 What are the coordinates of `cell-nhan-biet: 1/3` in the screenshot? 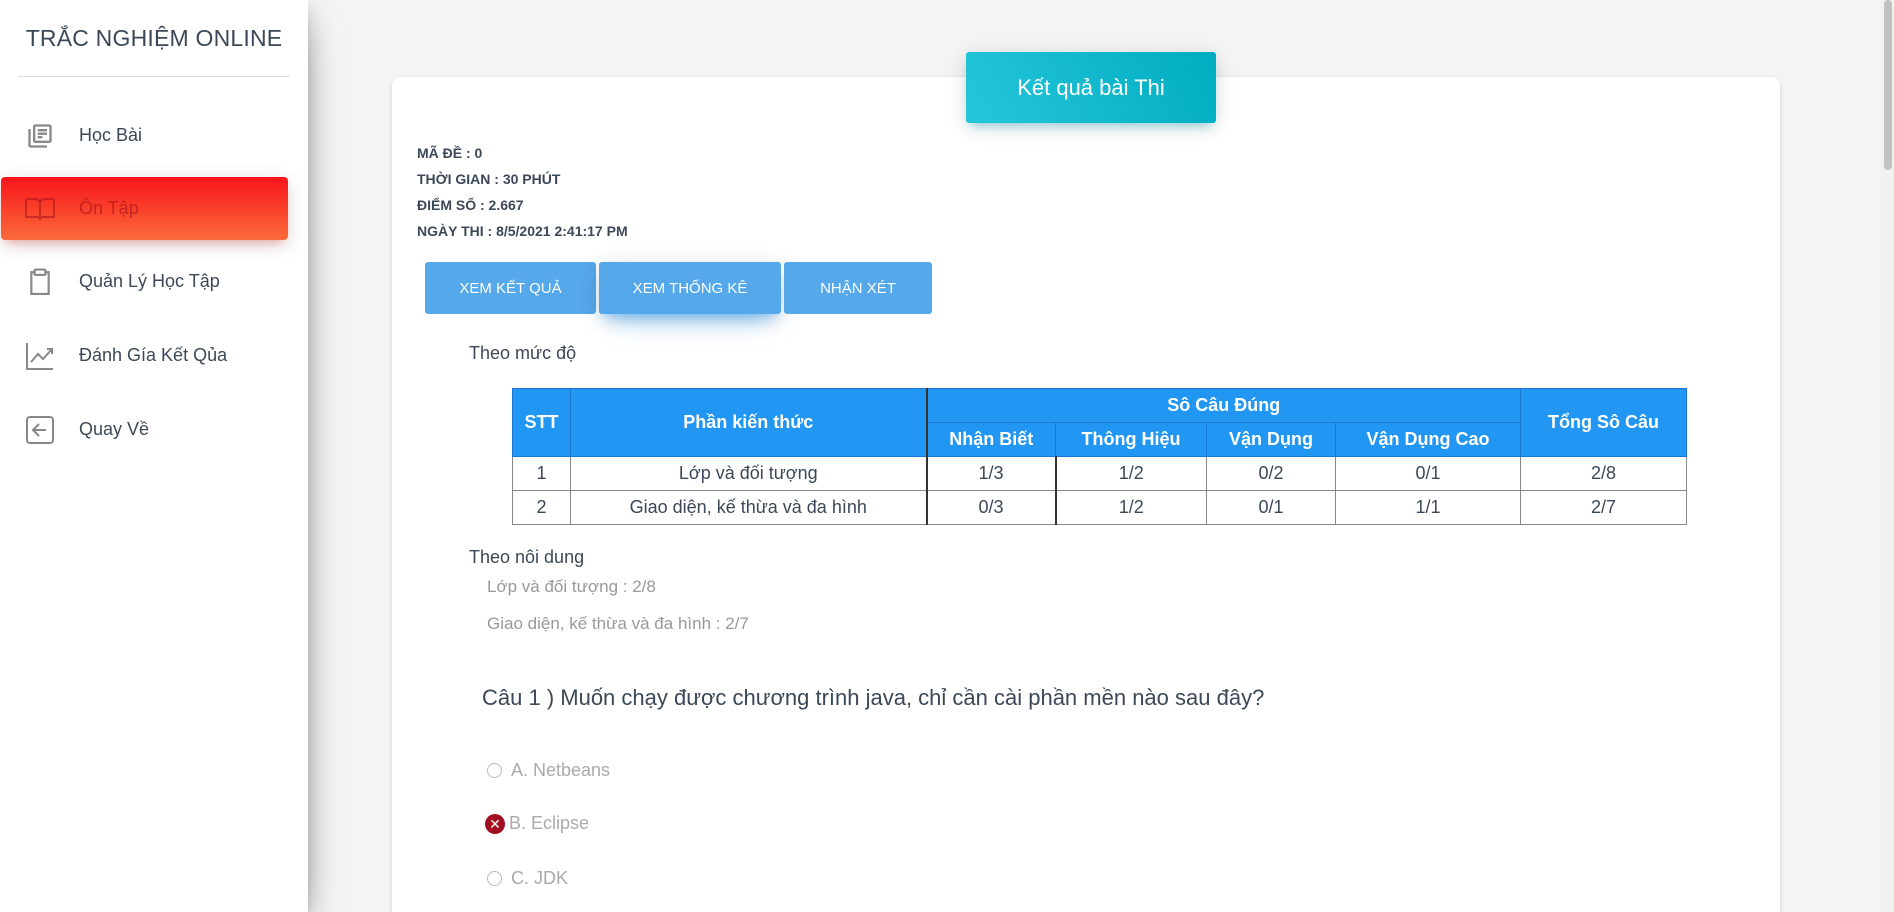 It's located at (990, 473).